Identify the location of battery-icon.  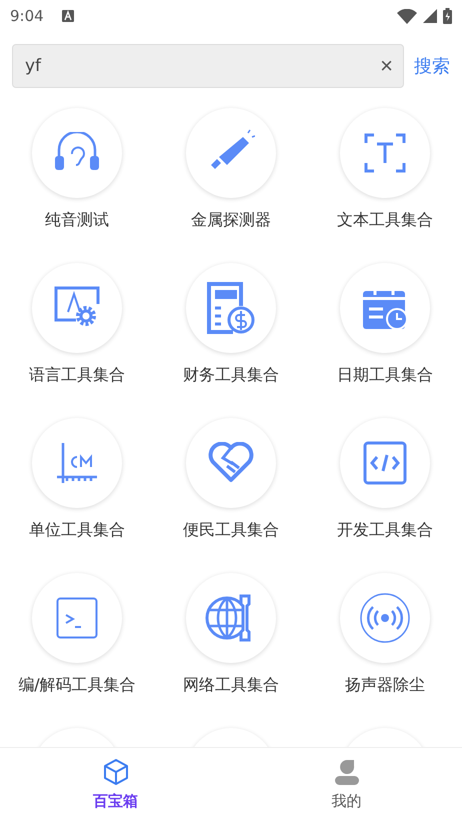
(447, 16).